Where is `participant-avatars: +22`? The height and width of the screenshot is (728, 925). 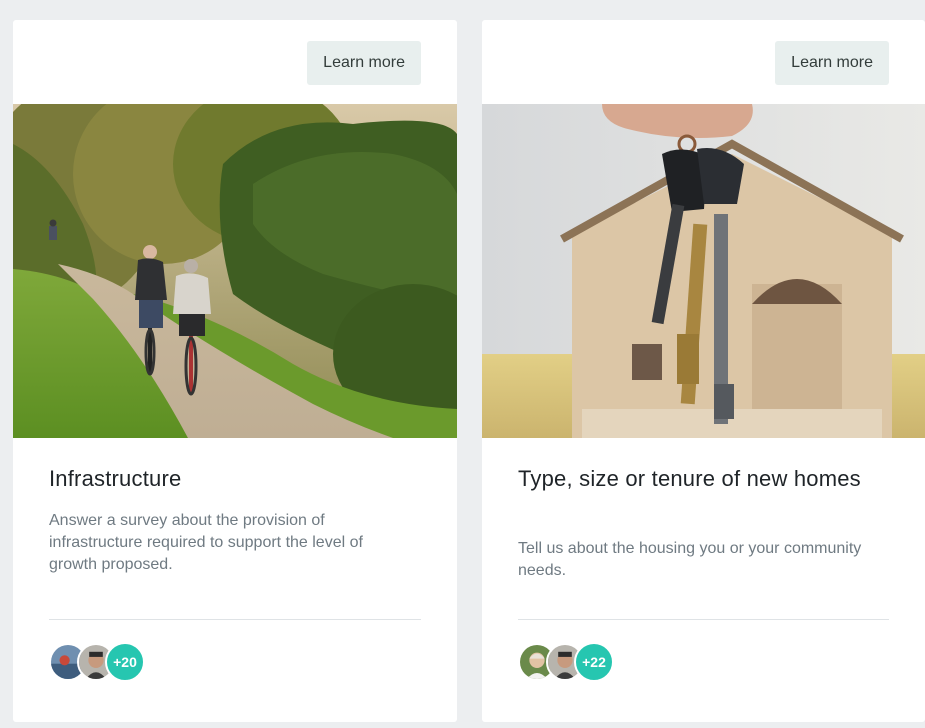
participant-avatars: +22 is located at coordinates (566, 662).